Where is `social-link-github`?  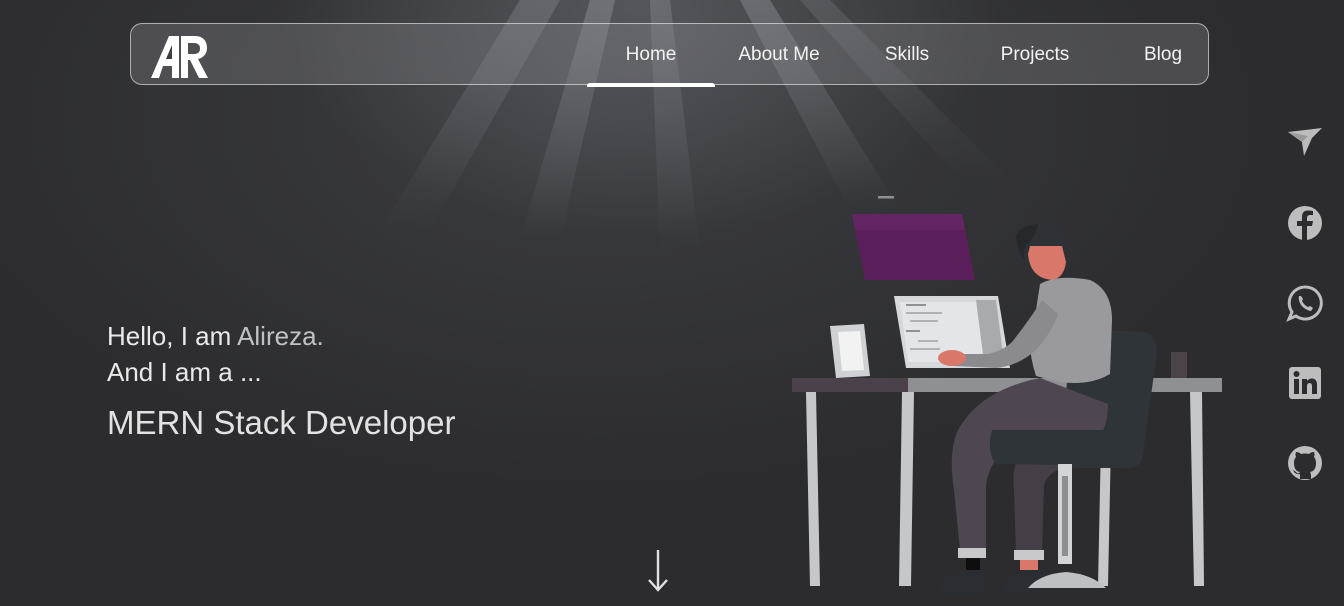
social-link-github is located at coordinates (1305, 463).